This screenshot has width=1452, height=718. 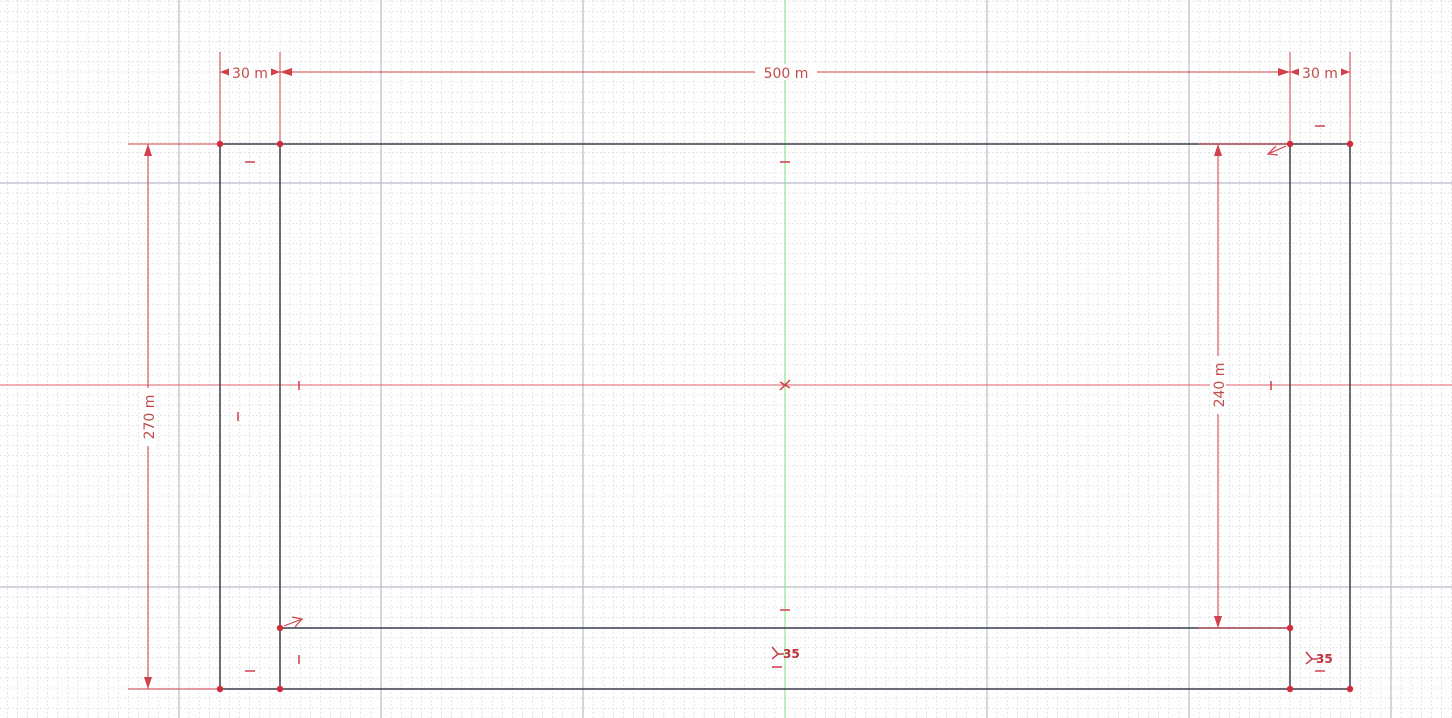 I want to click on dimension-right-height-label: 240 m, so click(x=1220, y=385).